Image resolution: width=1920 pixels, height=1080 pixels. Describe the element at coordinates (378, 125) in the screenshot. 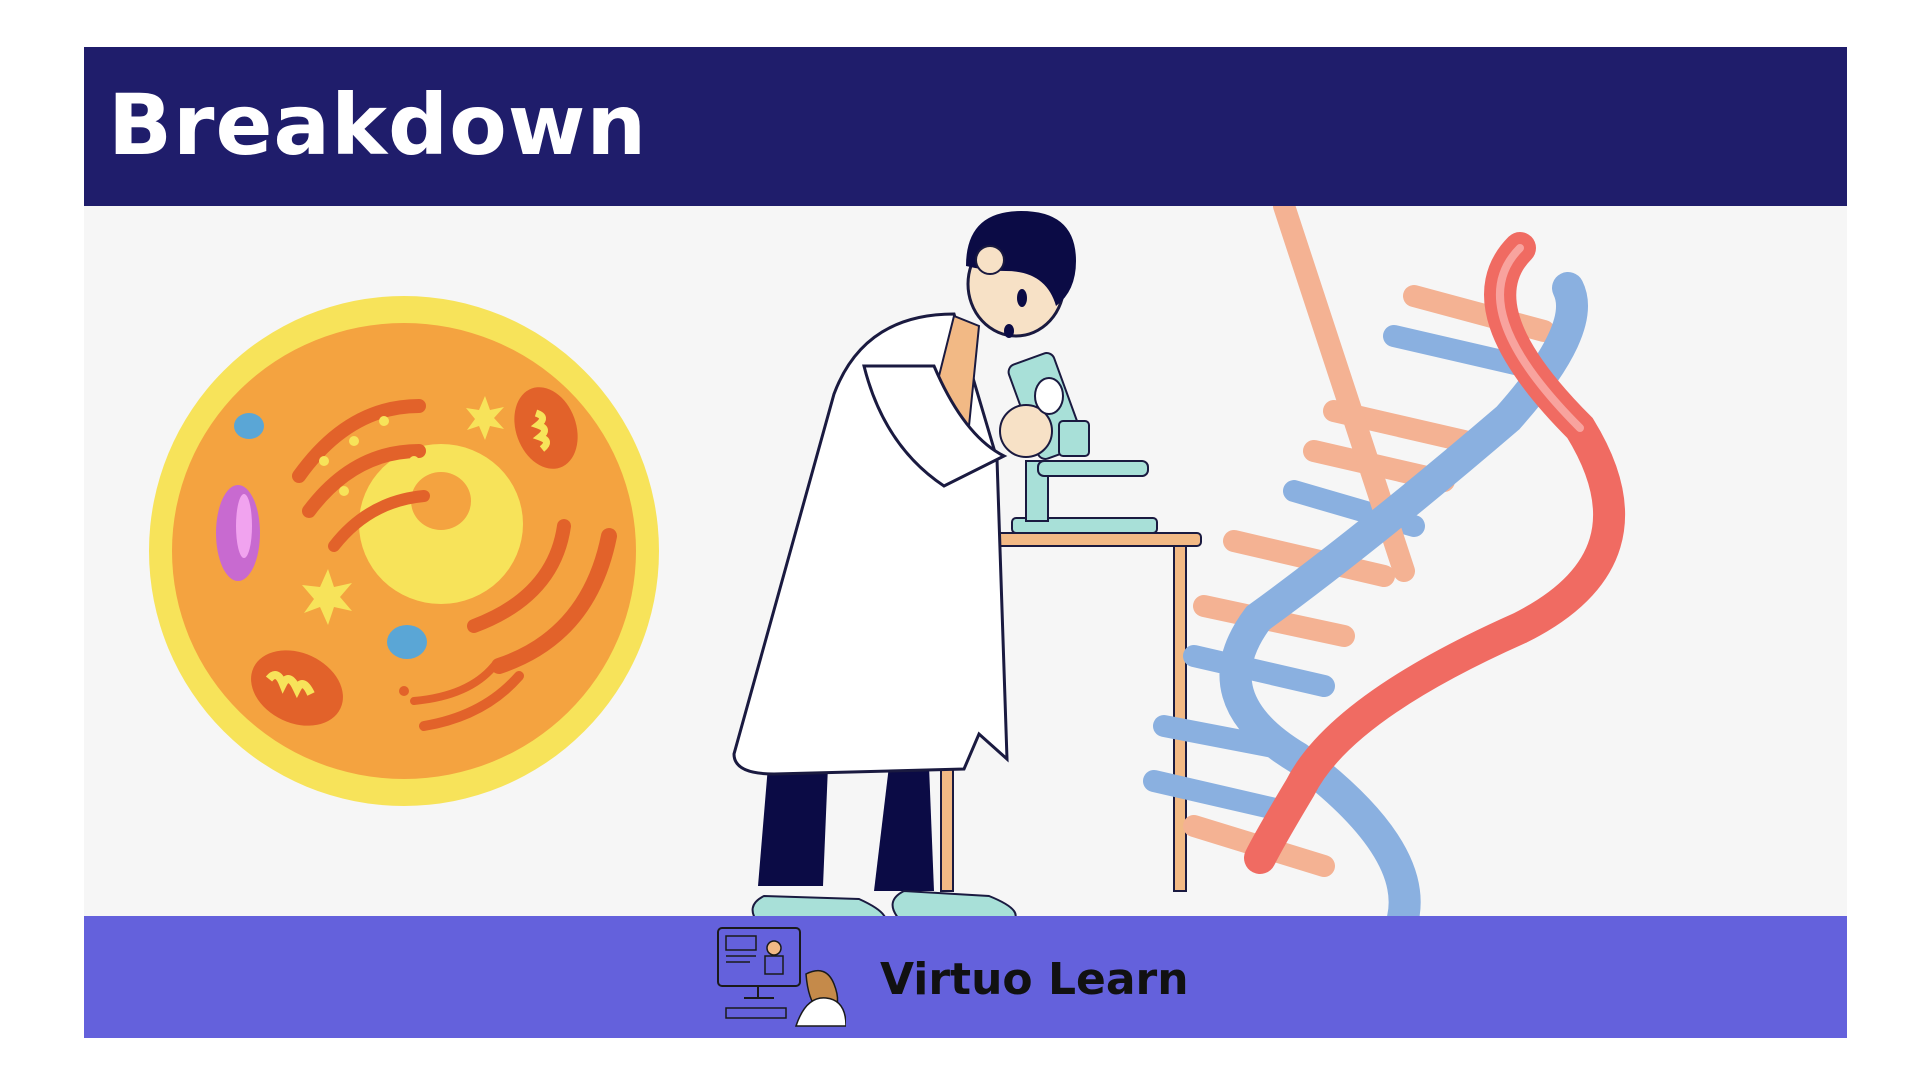

I see `slide-title: Breakdown` at that location.